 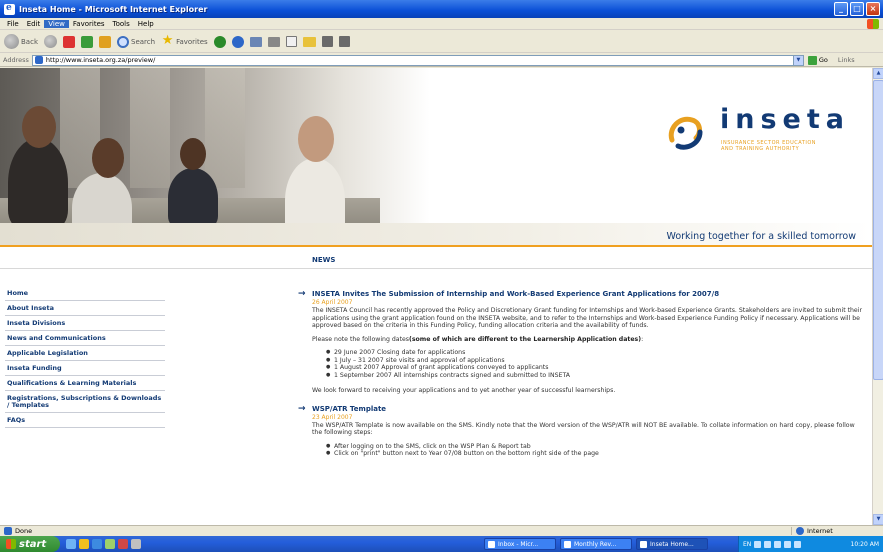 I want to click on links-button: Links, so click(x=846, y=60).